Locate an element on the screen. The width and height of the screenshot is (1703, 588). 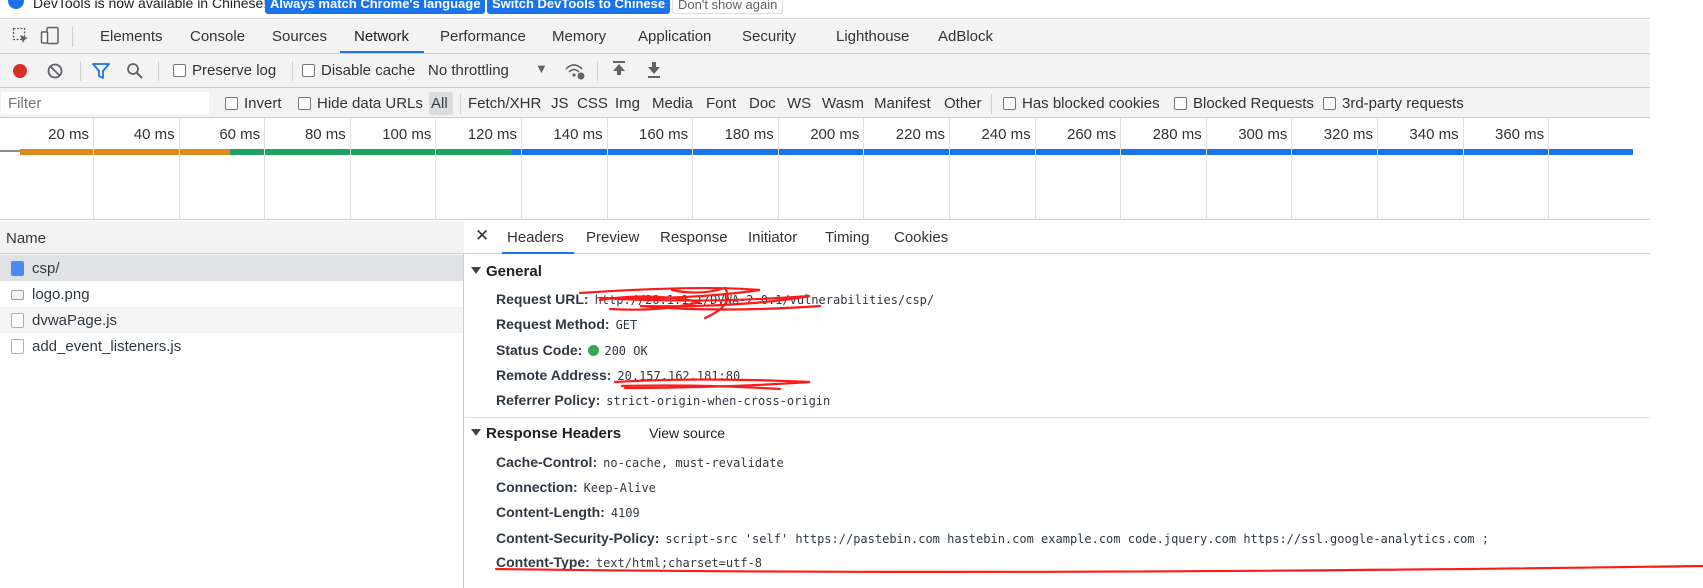
tab-network: Network is located at coordinates (381, 36).